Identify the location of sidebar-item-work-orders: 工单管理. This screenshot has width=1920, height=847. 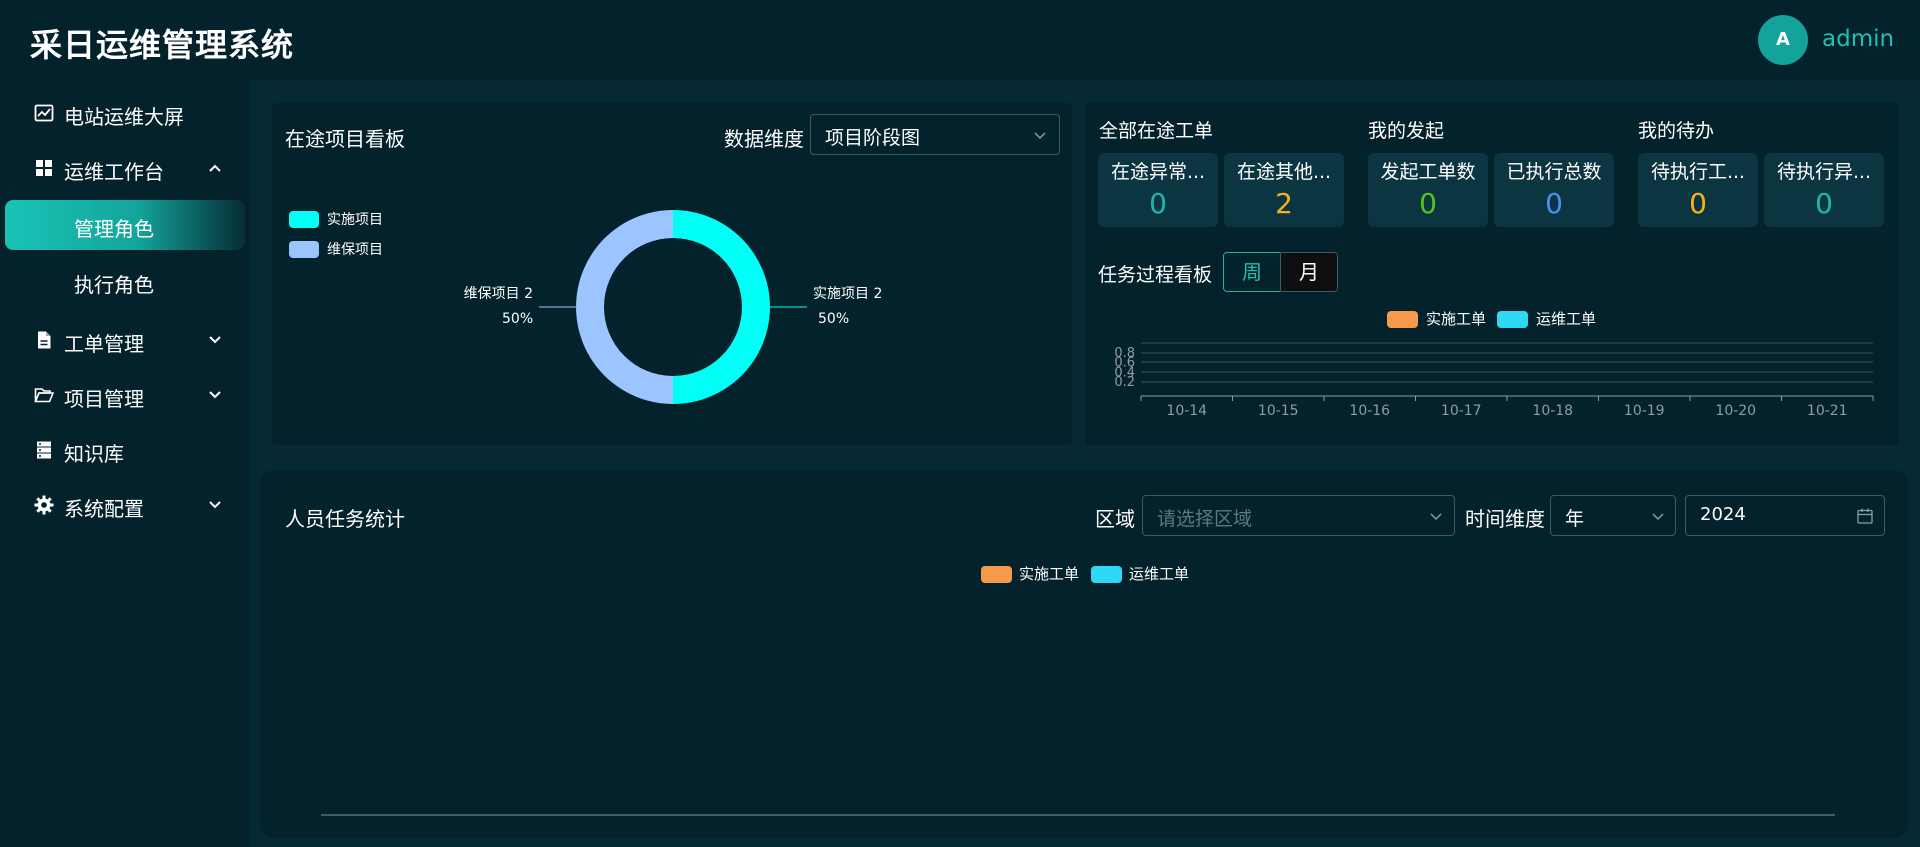
(125, 340).